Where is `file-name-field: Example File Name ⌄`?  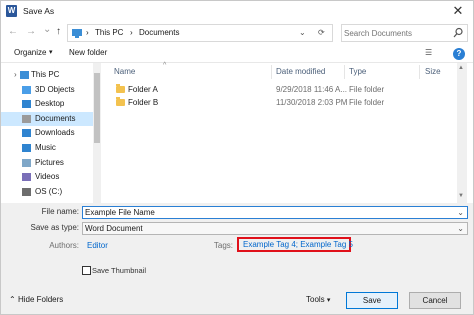
file-name-field: Example File Name ⌄ is located at coordinates (275, 212).